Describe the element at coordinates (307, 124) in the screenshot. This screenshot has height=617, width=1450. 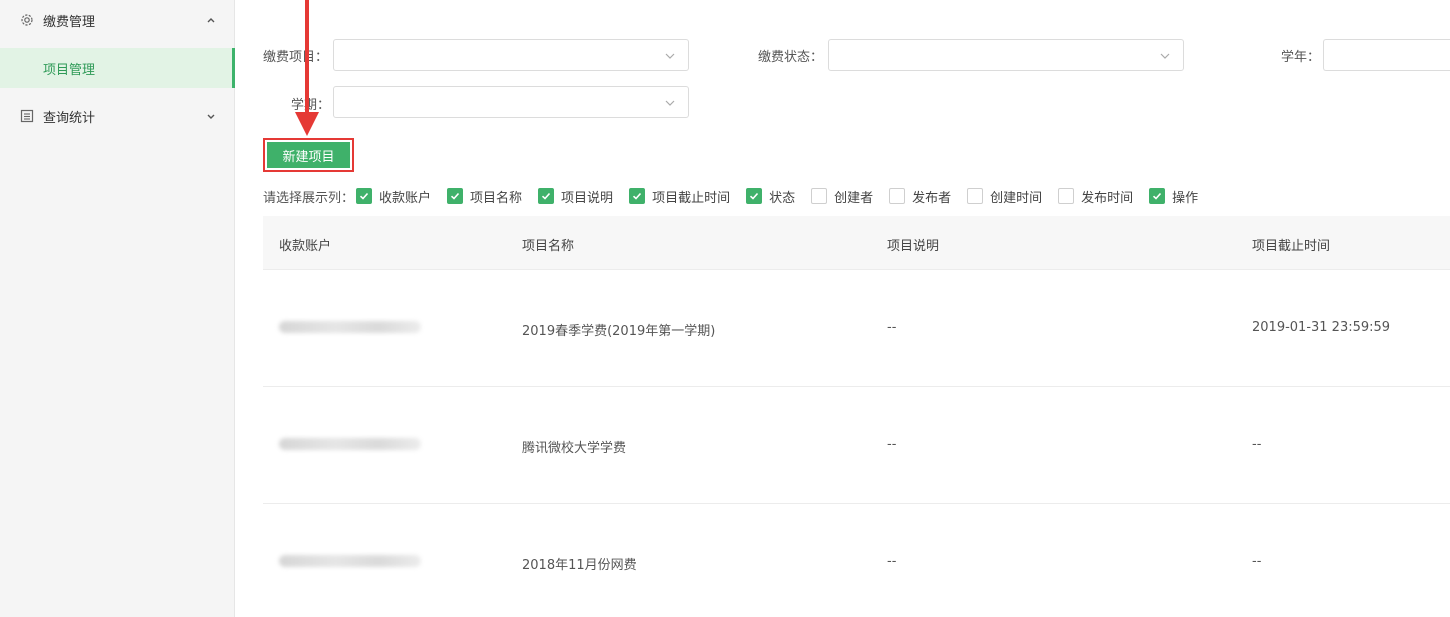
I see `annotation-arrow-head` at that location.